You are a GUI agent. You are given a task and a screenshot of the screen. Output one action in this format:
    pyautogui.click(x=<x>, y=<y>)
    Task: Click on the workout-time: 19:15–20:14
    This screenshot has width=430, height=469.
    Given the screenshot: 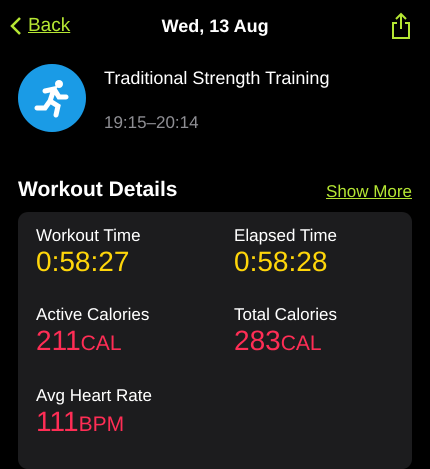 What is the action you would take?
    pyautogui.click(x=152, y=123)
    